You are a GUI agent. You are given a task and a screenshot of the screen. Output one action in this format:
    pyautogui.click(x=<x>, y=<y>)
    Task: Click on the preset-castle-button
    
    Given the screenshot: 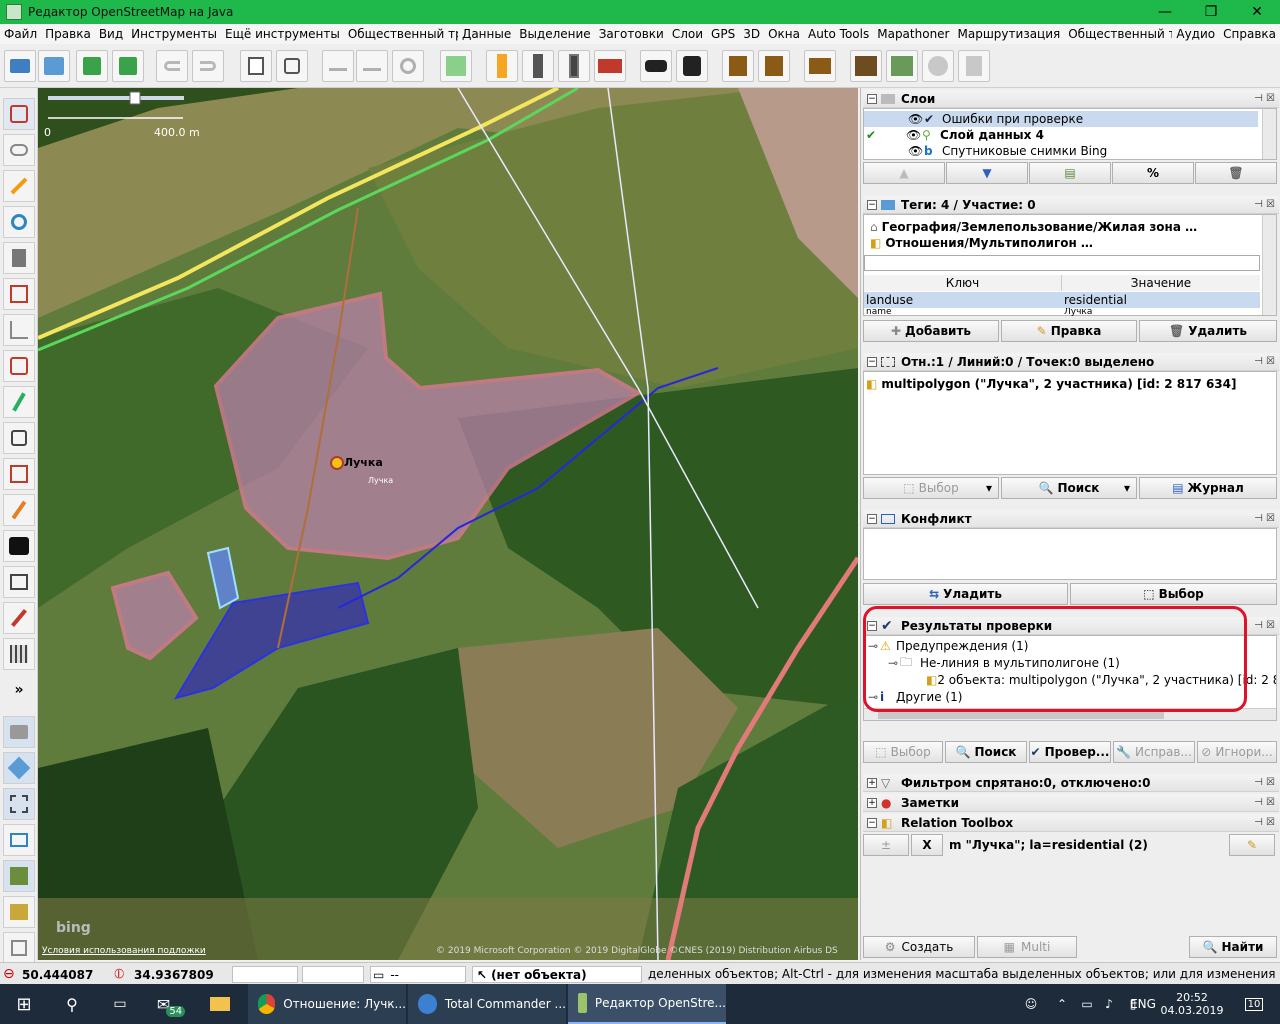 What is the action you would take?
    pyautogui.click(x=820, y=66)
    